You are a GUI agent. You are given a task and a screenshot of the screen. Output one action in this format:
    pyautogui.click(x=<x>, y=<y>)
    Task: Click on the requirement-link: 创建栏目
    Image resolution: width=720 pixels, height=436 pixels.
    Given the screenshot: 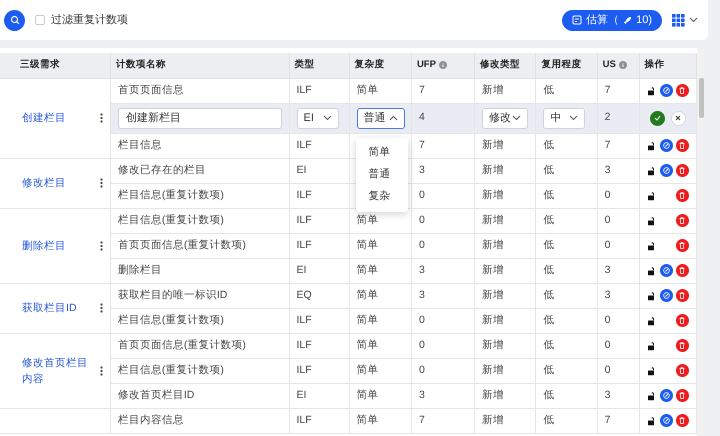 What is the action you would take?
    pyautogui.click(x=55, y=118)
    